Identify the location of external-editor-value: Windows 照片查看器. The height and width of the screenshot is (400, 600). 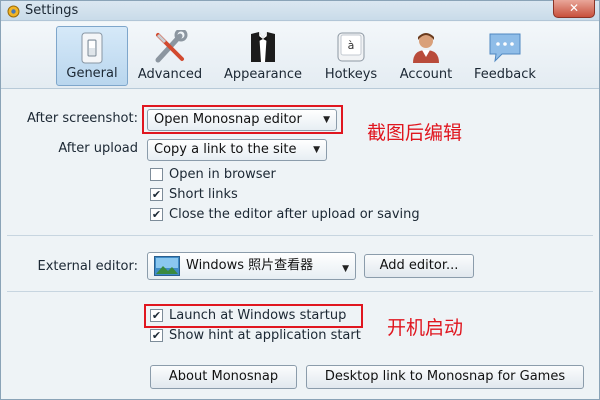
(250, 265).